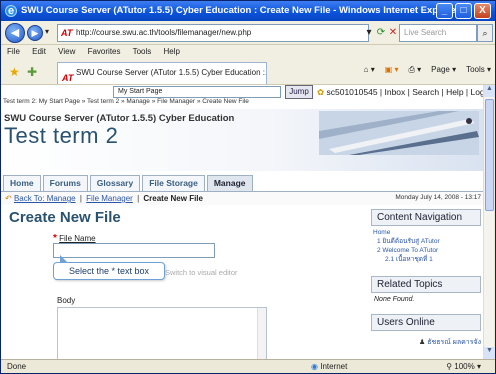  I want to click on back-arrow-icon: ↶, so click(8, 198).